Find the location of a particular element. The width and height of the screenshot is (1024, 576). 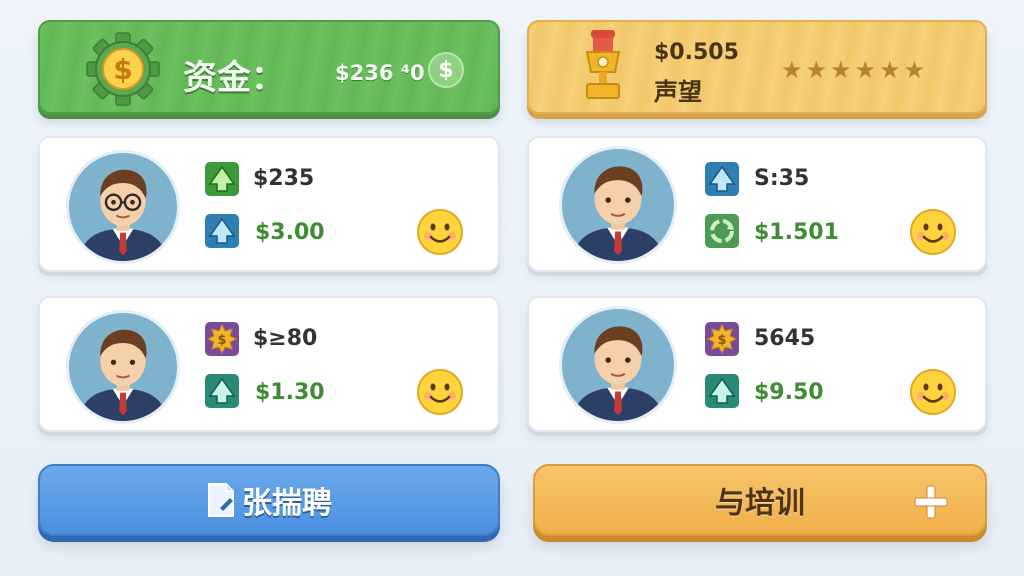

train-button-label: 与培训 is located at coordinates (760, 503).